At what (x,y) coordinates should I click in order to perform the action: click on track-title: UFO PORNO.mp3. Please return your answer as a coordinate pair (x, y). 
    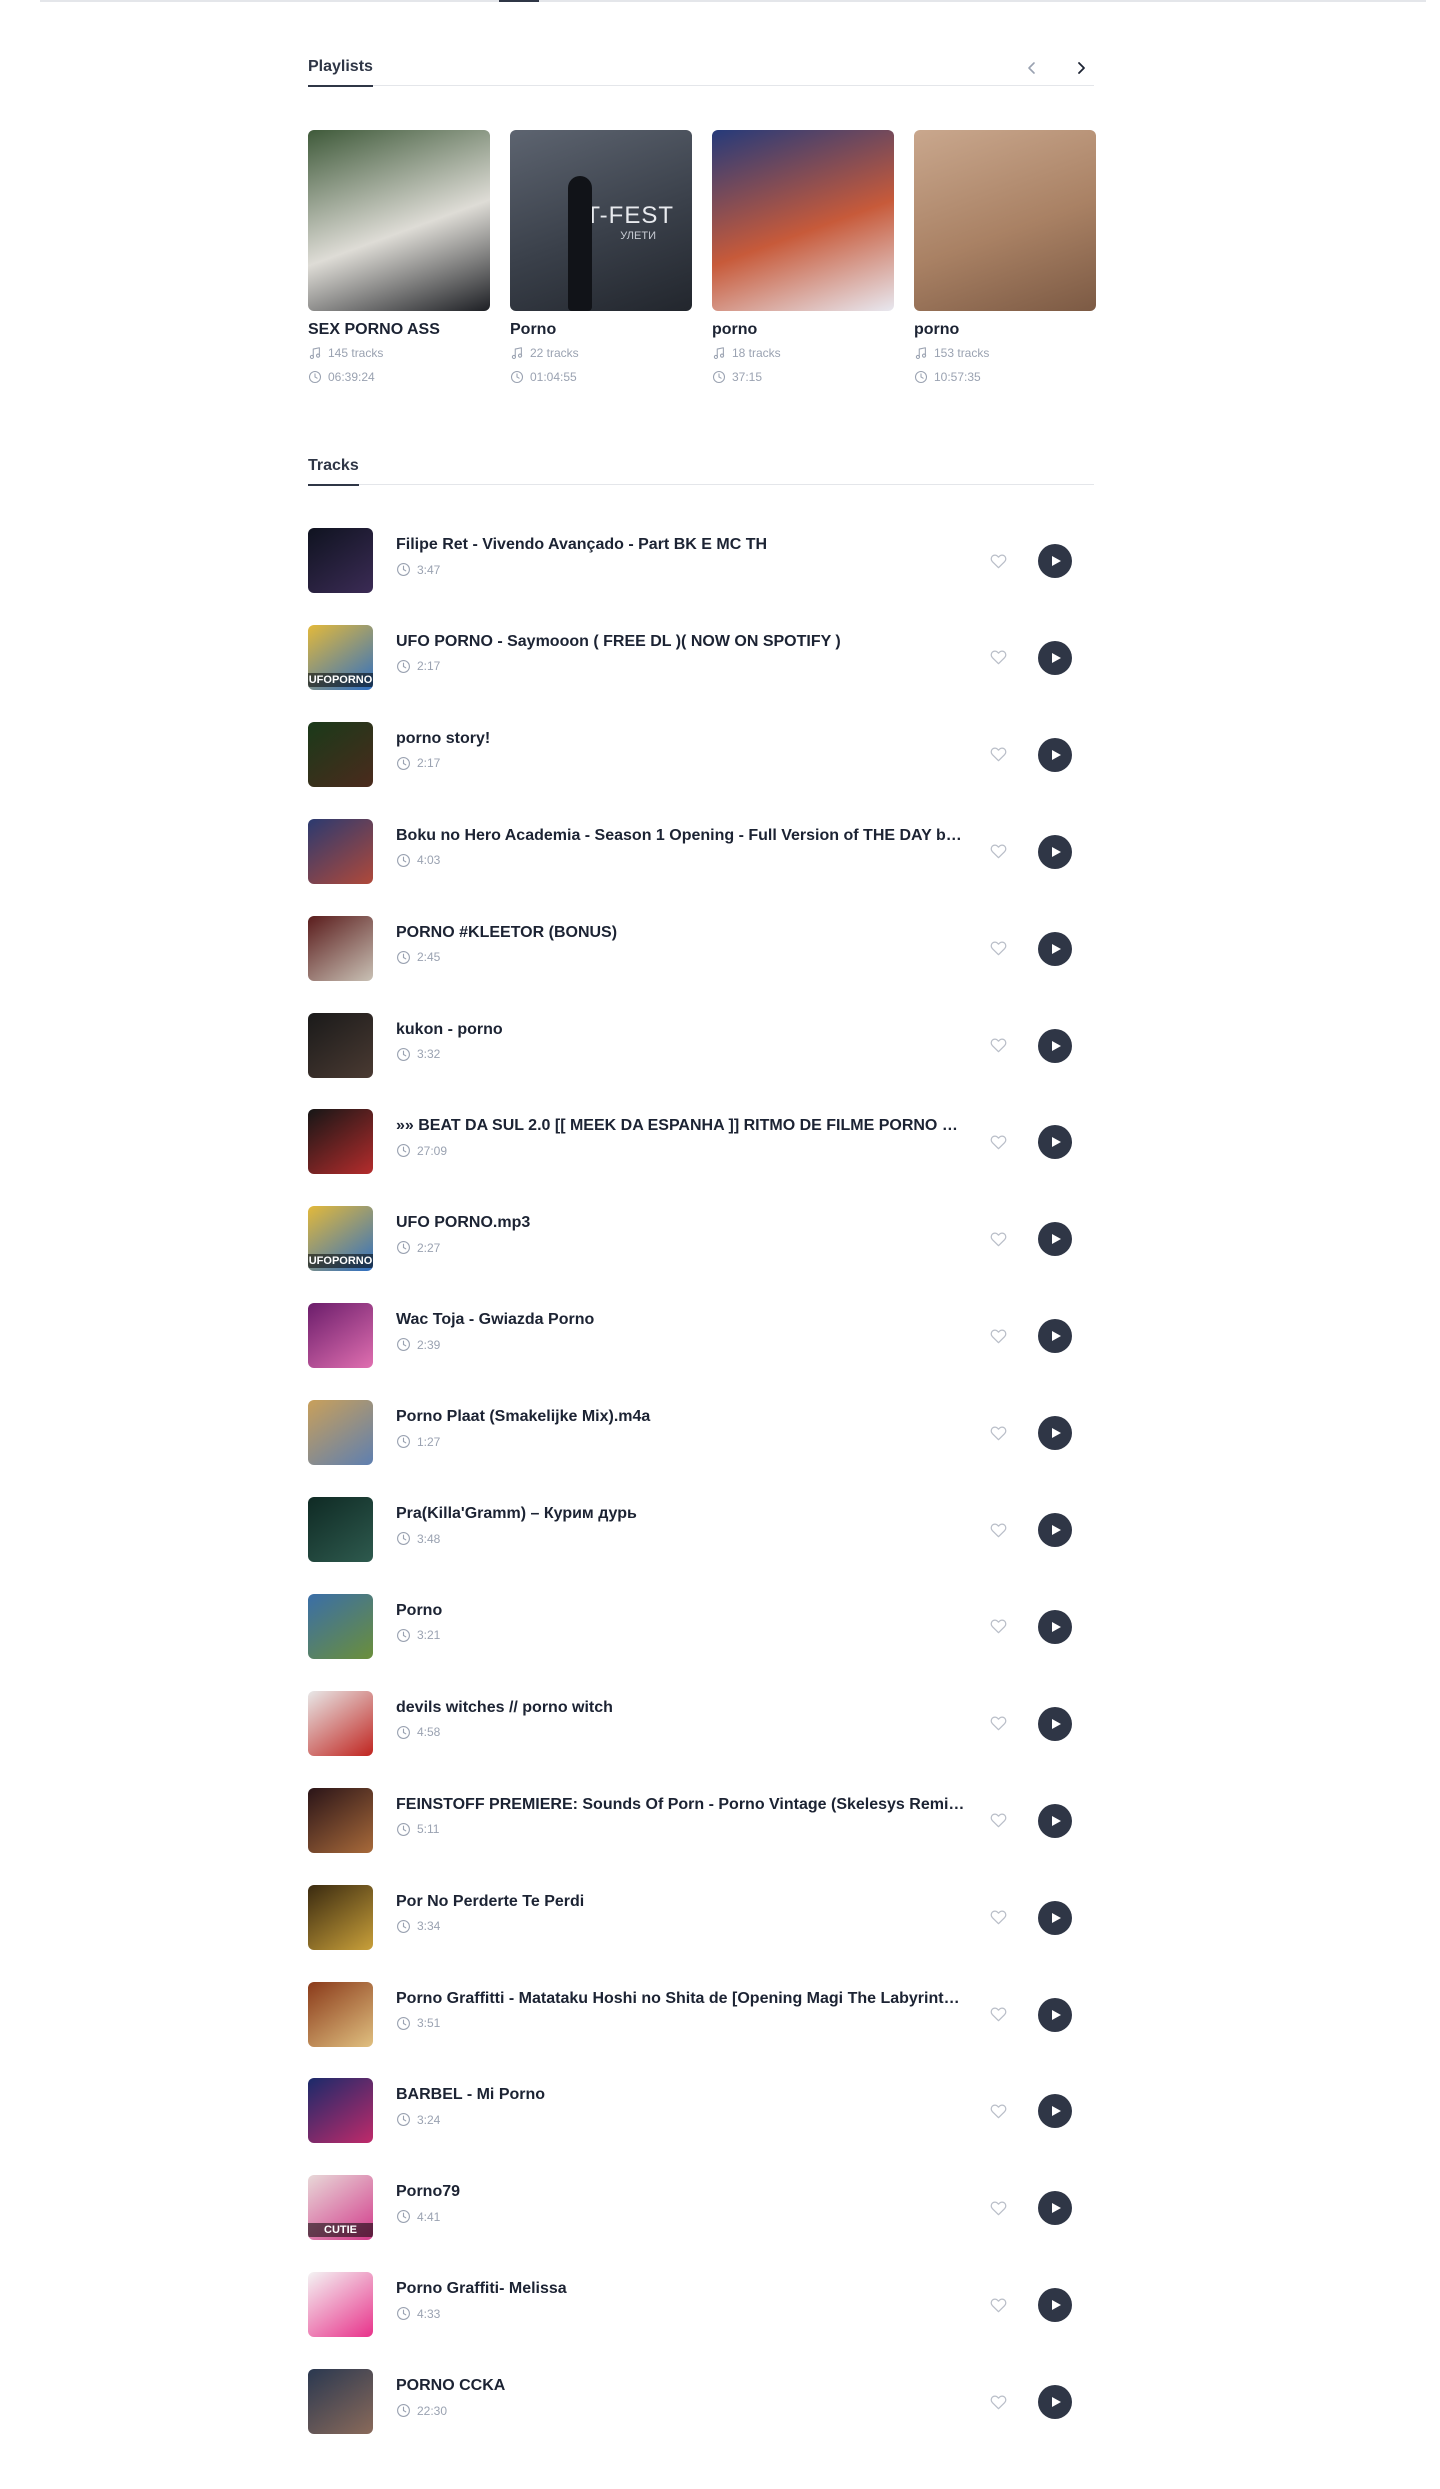
    Looking at the image, I should click on (681, 1223).